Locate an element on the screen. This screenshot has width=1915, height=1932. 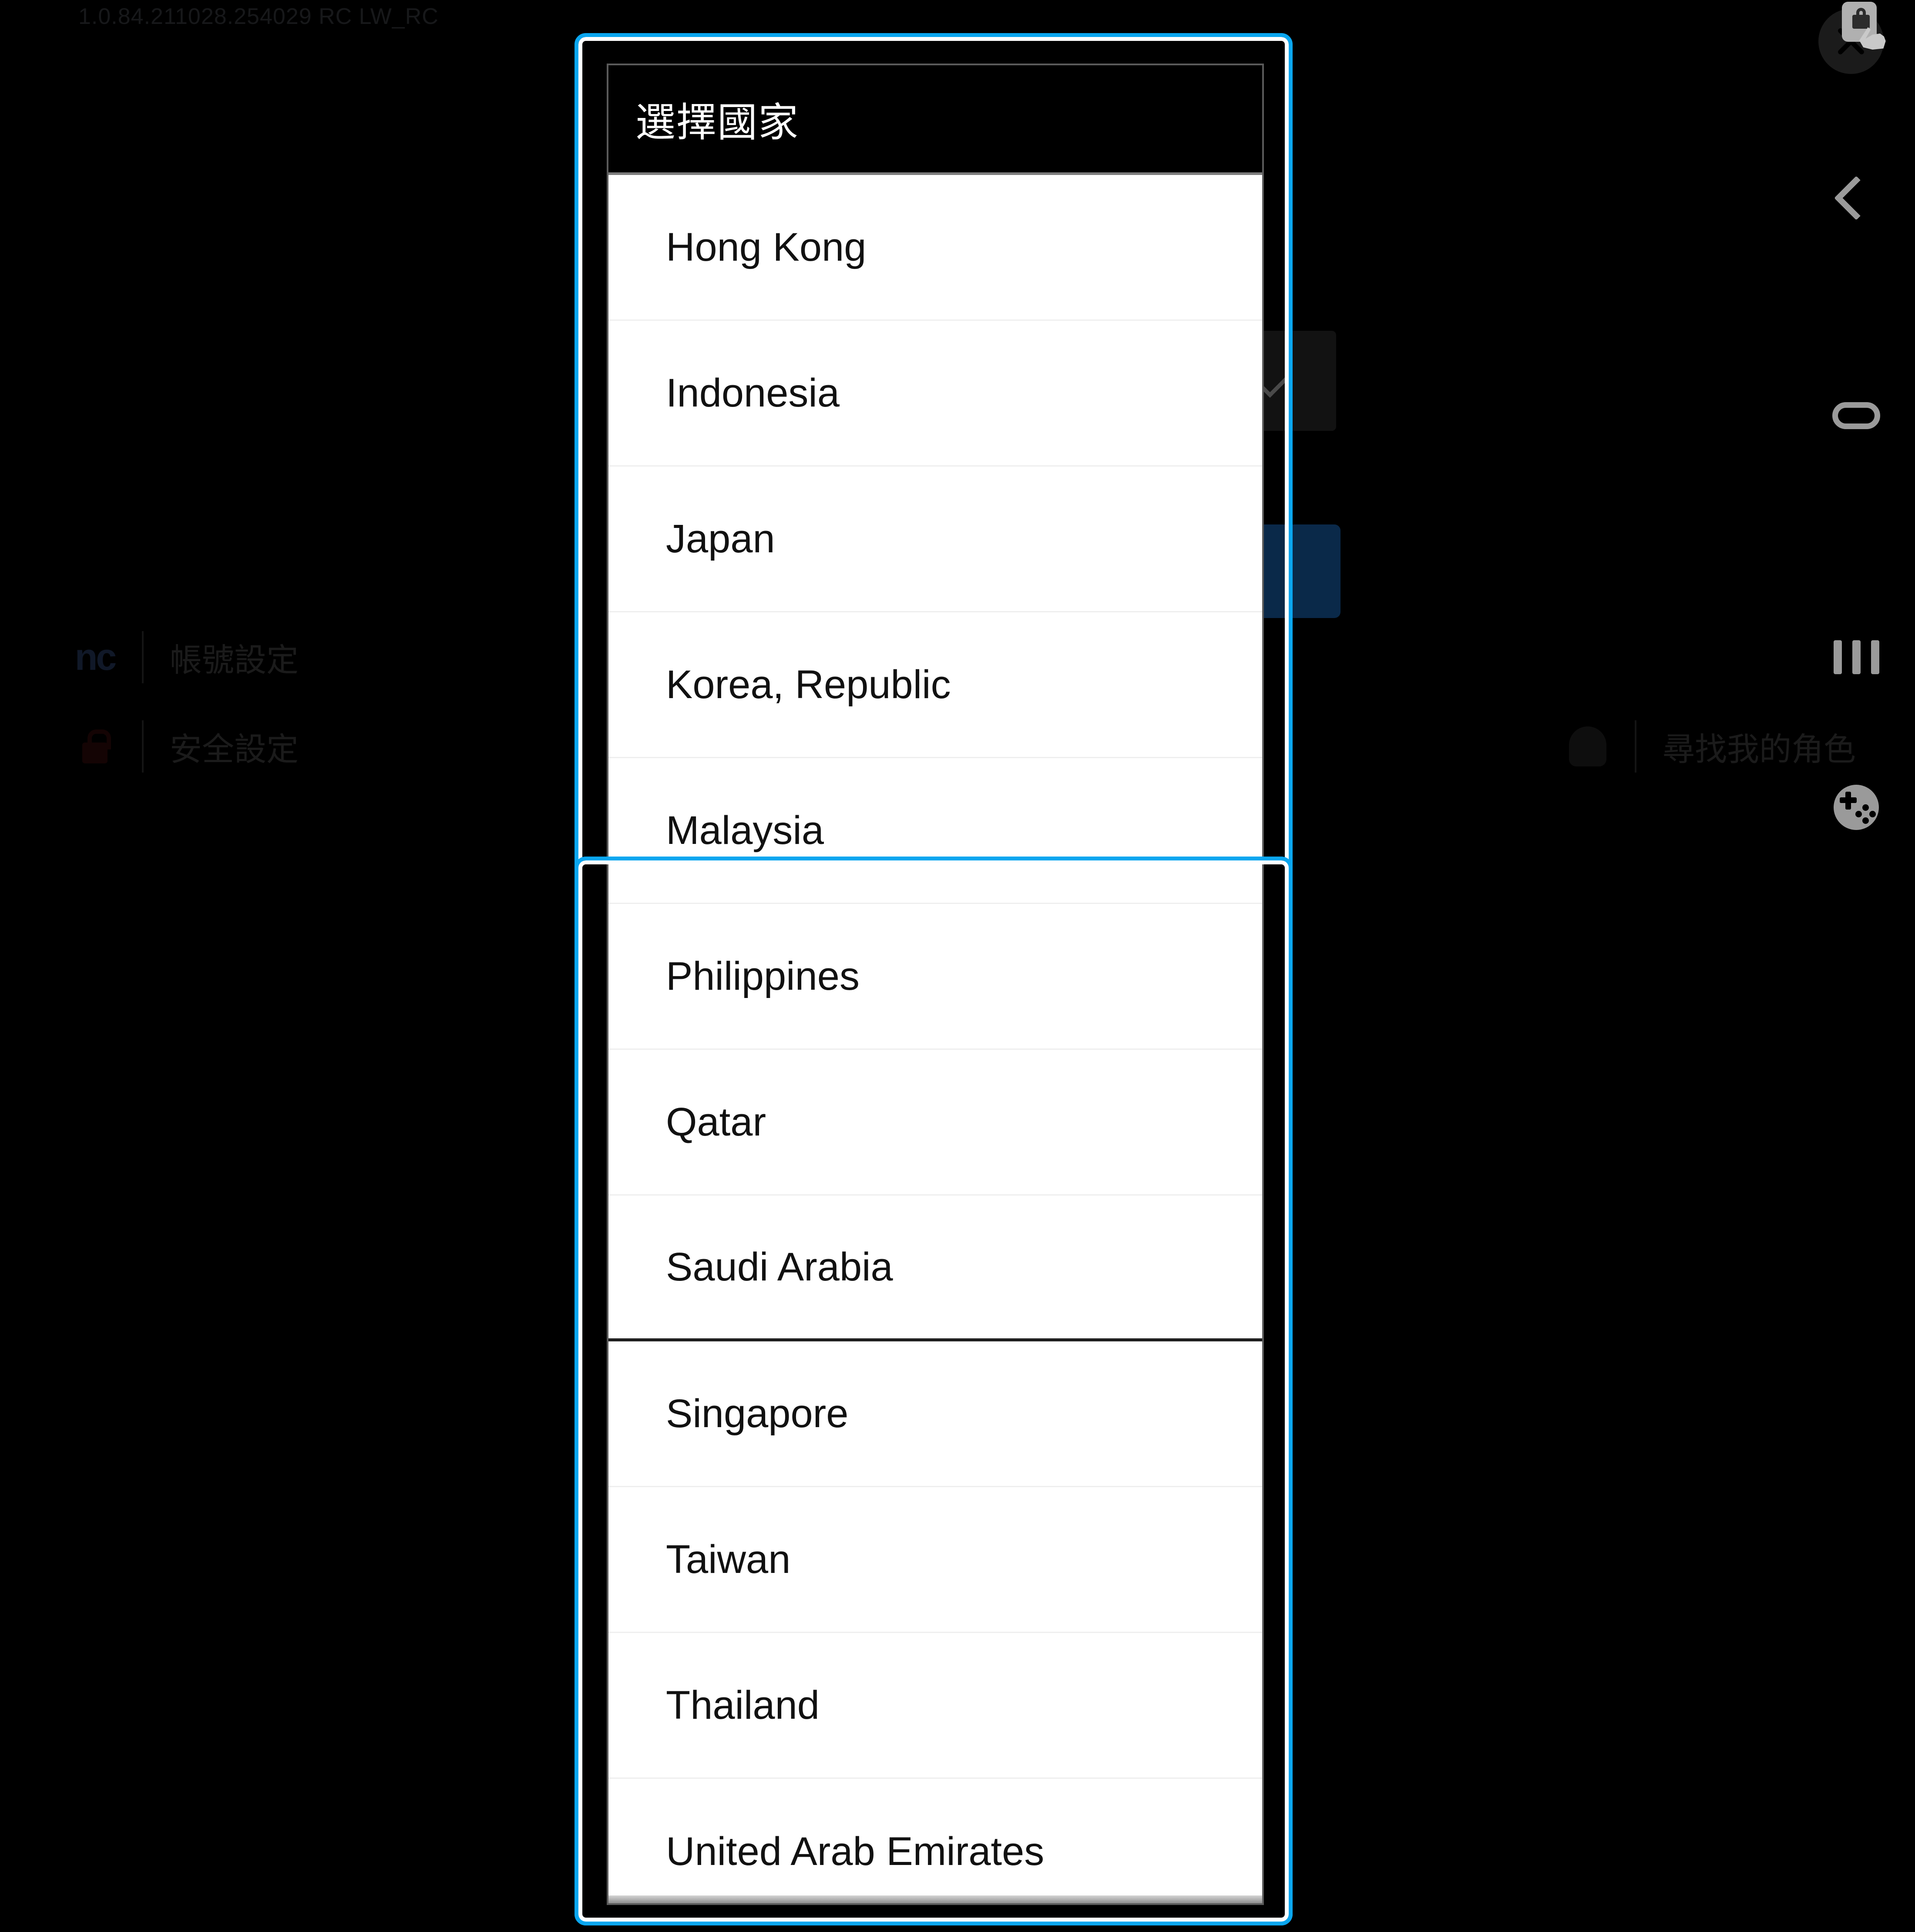
country-list-item-label: Thailand is located at coordinates (743, 1705).